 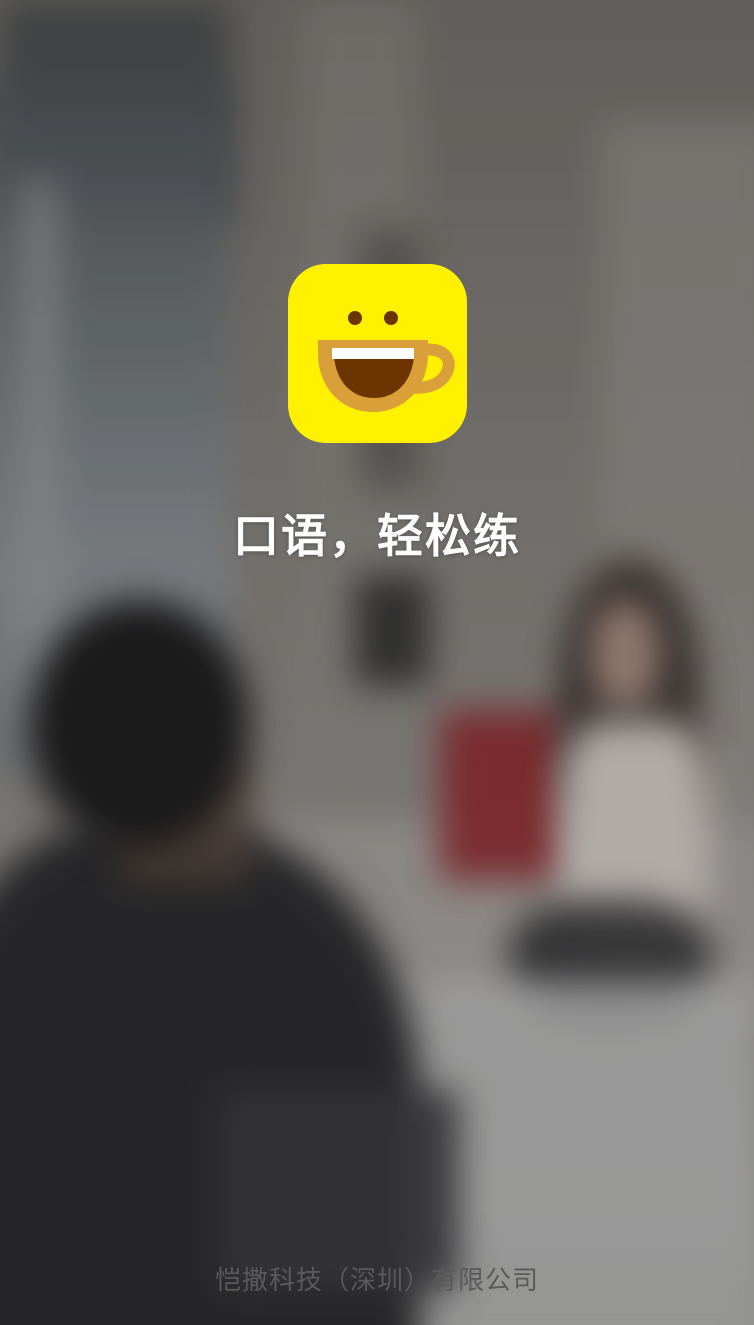 What do you see at coordinates (376, 1281) in the screenshot?
I see `company-name: 恺撒科技（深圳）有限公司` at bounding box center [376, 1281].